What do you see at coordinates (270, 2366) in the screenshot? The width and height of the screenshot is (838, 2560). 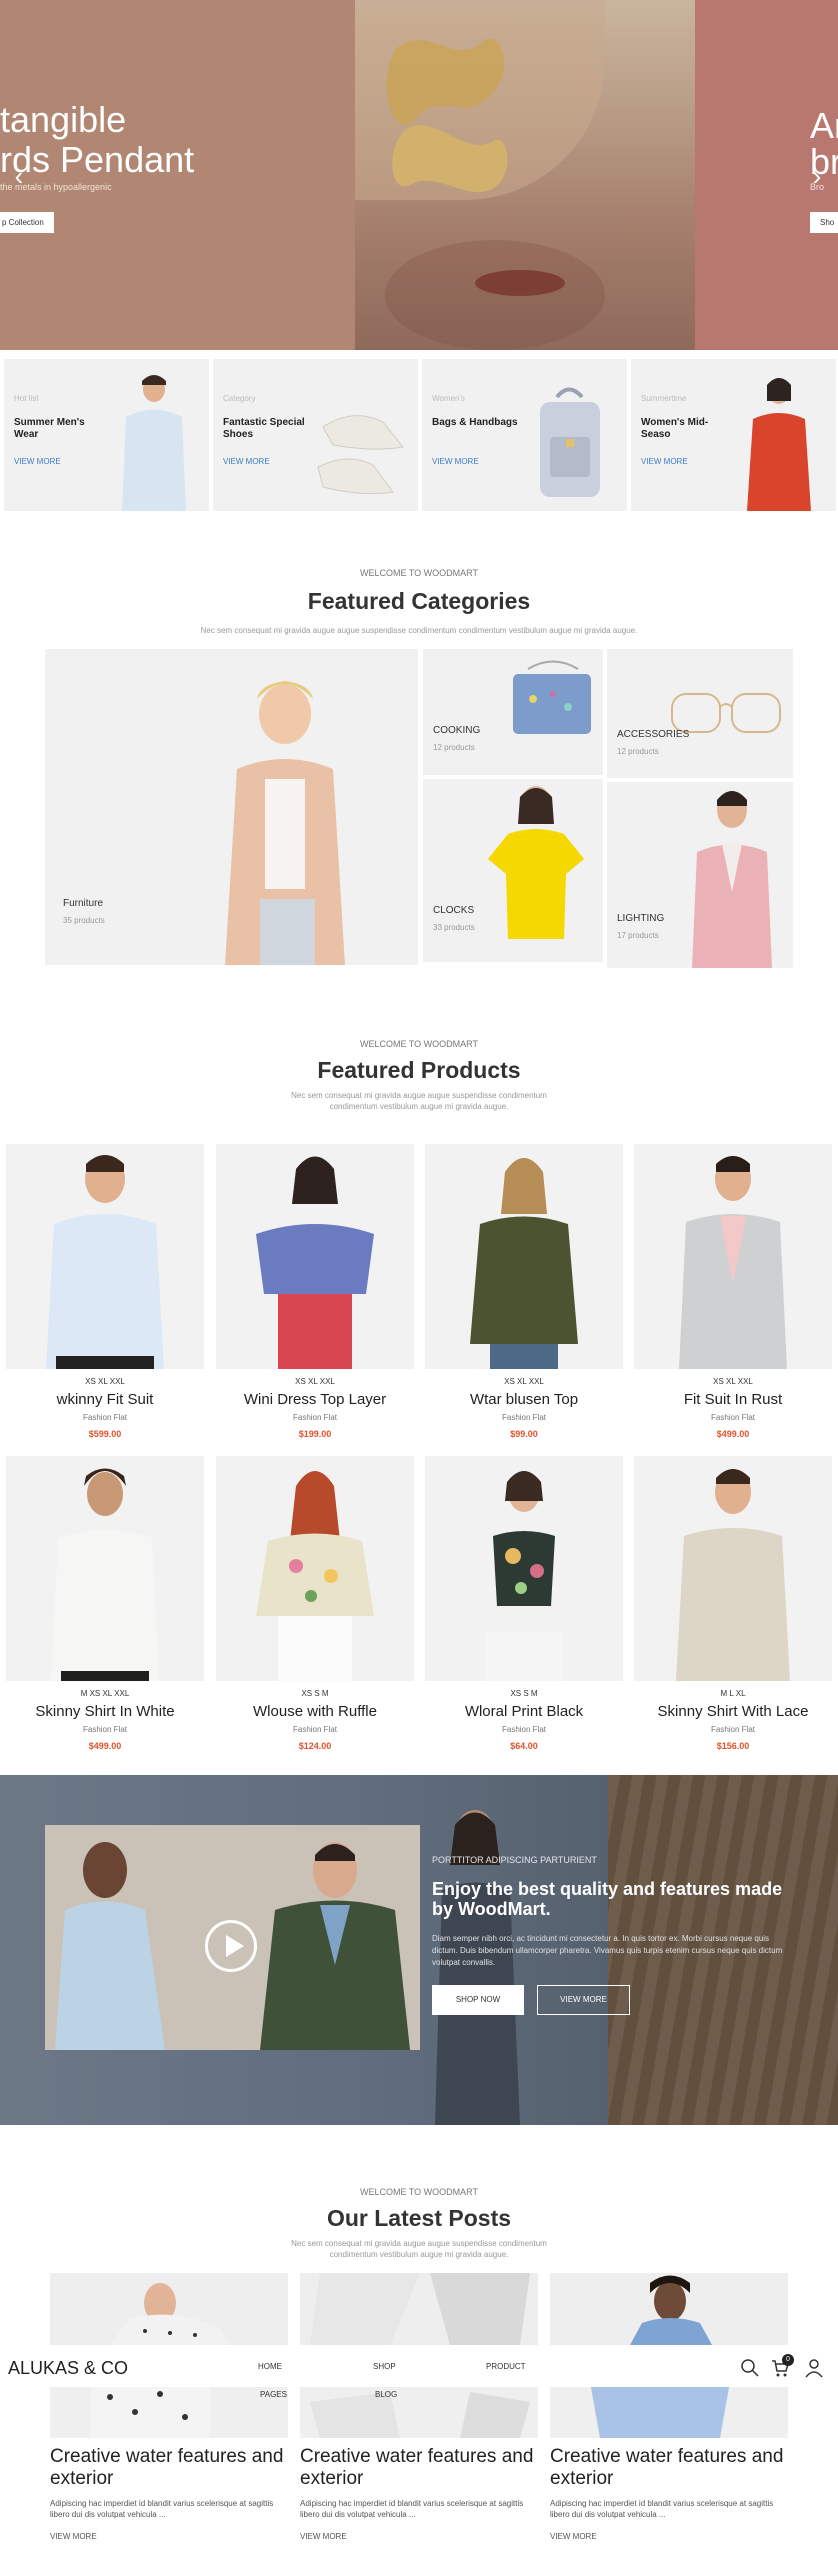 I see `nav-home: HOME` at bounding box center [270, 2366].